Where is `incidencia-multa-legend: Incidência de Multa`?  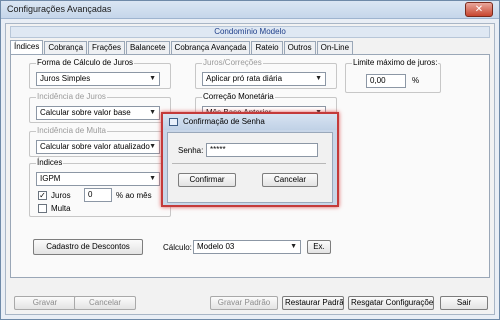
incidencia-multa-legend: Incidência de Multa is located at coordinates (71, 131).